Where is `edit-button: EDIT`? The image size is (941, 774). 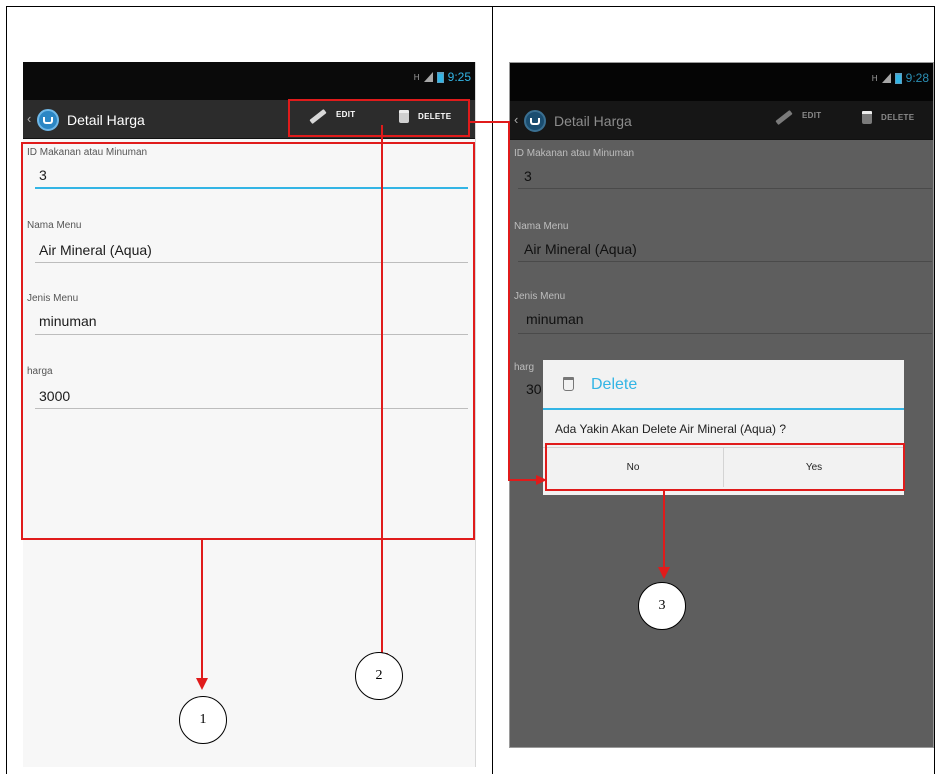 edit-button: EDIT is located at coordinates (798, 117).